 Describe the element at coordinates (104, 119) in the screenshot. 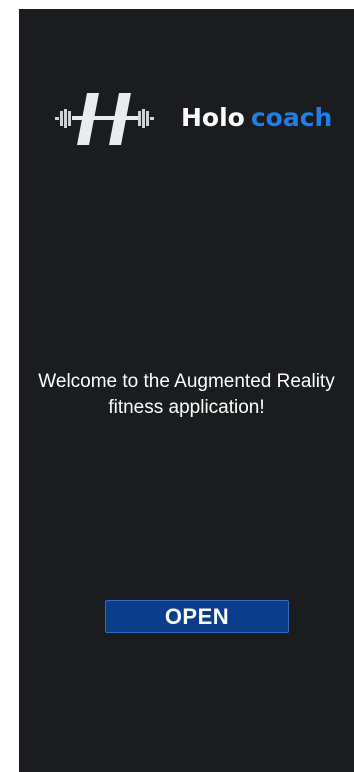

I see `barbell-h-logo-icon` at that location.